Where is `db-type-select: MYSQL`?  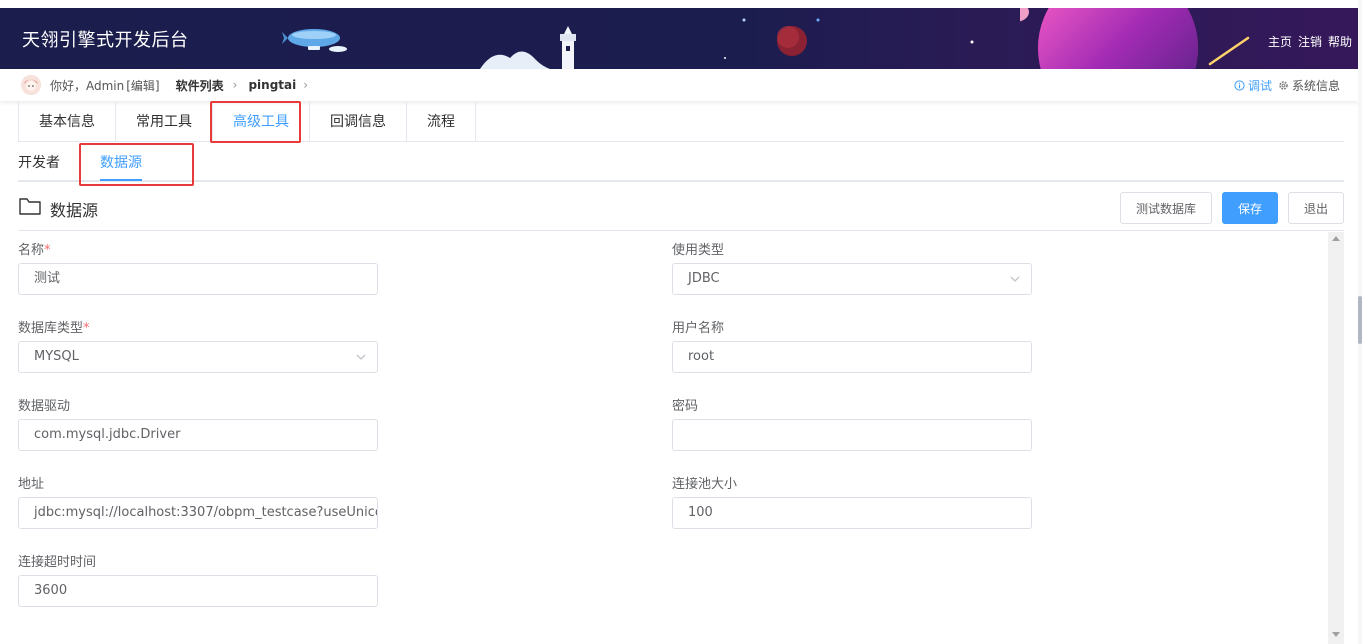 db-type-select: MYSQL is located at coordinates (198, 357).